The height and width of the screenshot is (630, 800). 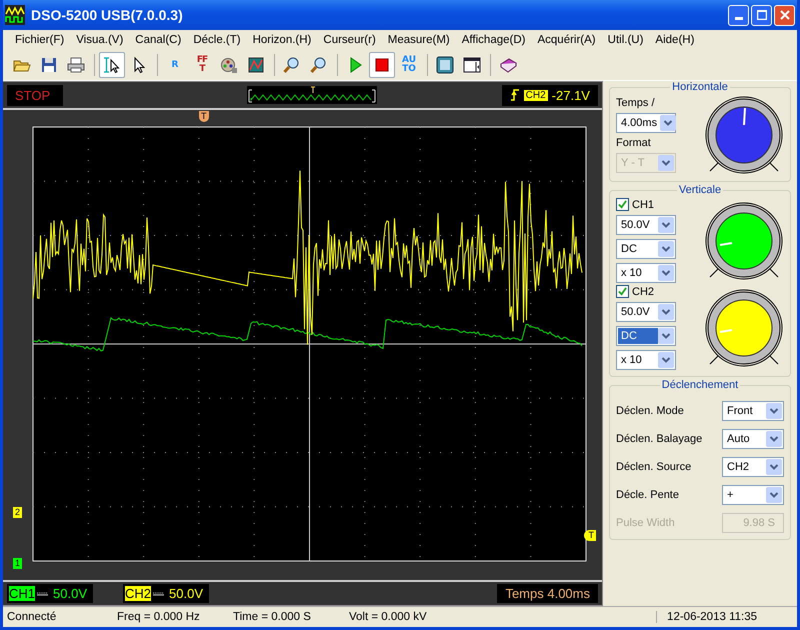 I want to click on maximize-icon, so click(x=761, y=15).